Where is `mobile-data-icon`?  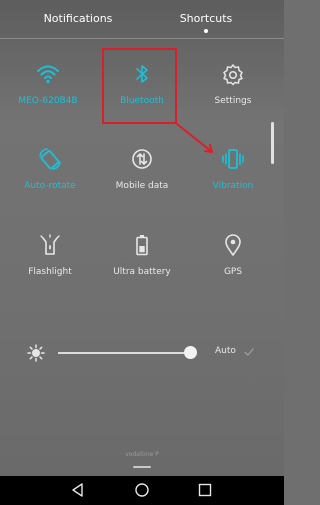 mobile-data-icon is located at coordinates (142, 159).